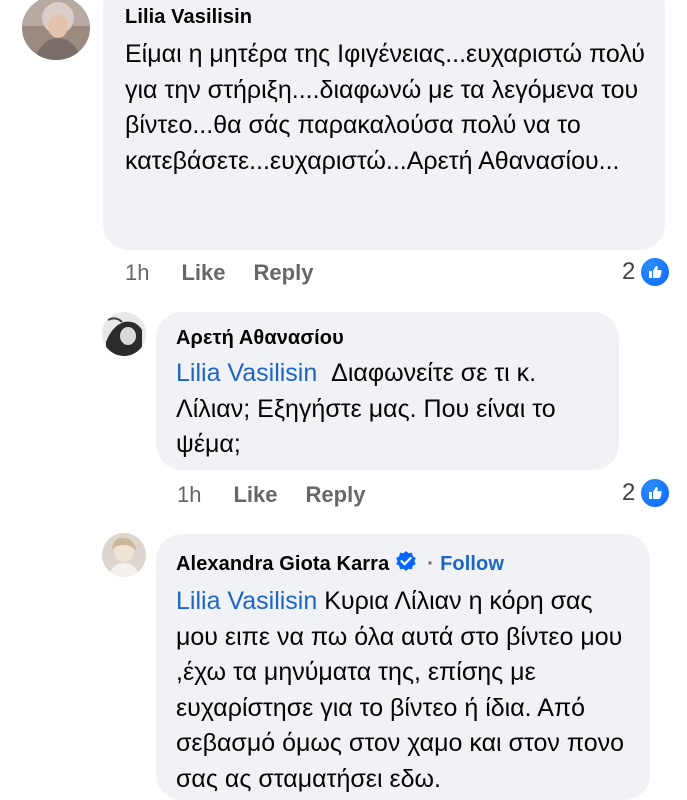  What do you see at coordinates (406, 564) in the screenshot?
I see `verified-badge-icon` at bounding box center [406, 564].